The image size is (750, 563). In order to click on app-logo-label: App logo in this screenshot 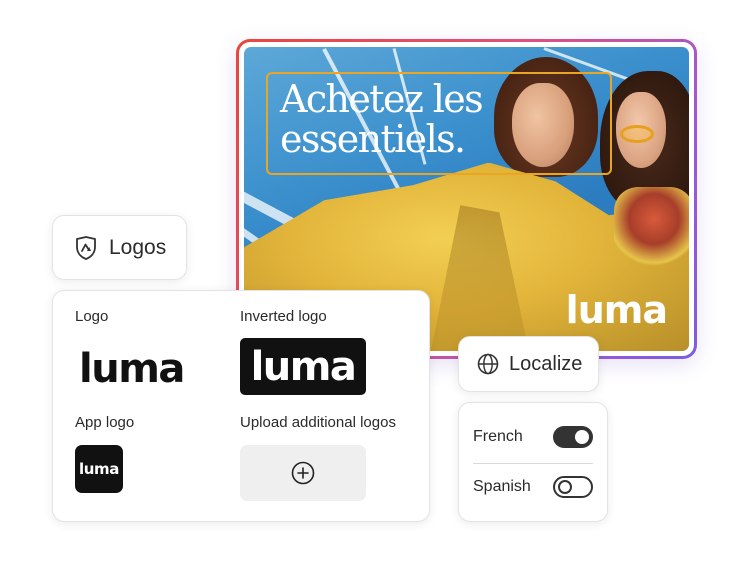, I will do `click(105, 422)`.